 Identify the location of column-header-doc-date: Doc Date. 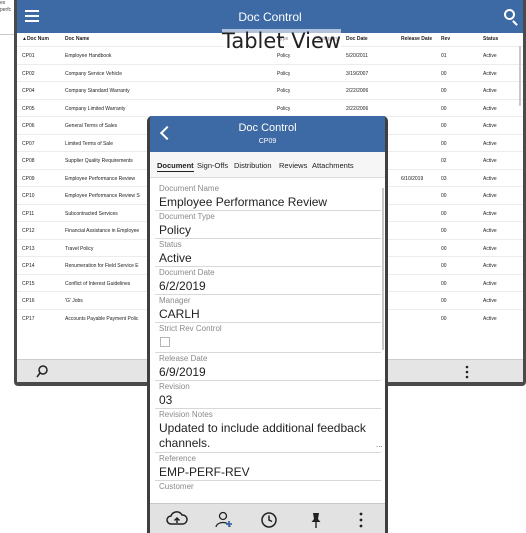
(357, 39).